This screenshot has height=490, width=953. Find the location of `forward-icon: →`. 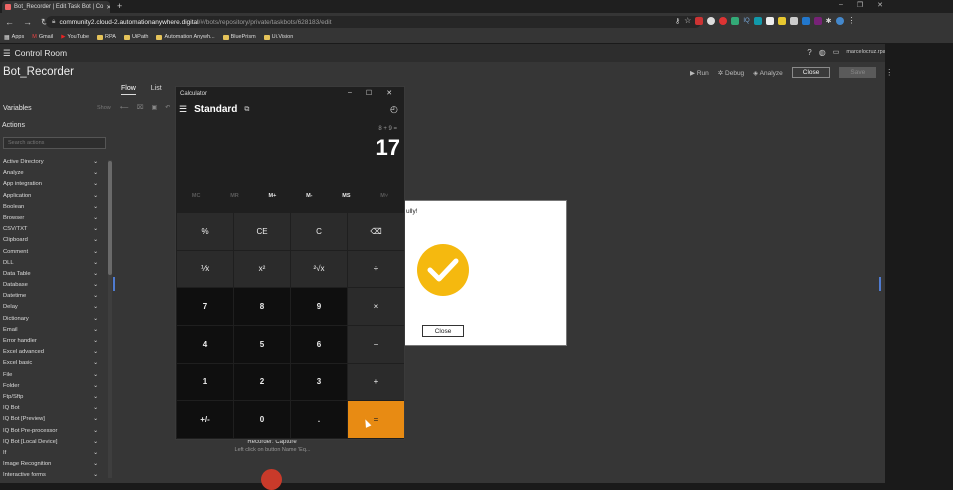

forward-icon: → is located at coordinates (27, 22).